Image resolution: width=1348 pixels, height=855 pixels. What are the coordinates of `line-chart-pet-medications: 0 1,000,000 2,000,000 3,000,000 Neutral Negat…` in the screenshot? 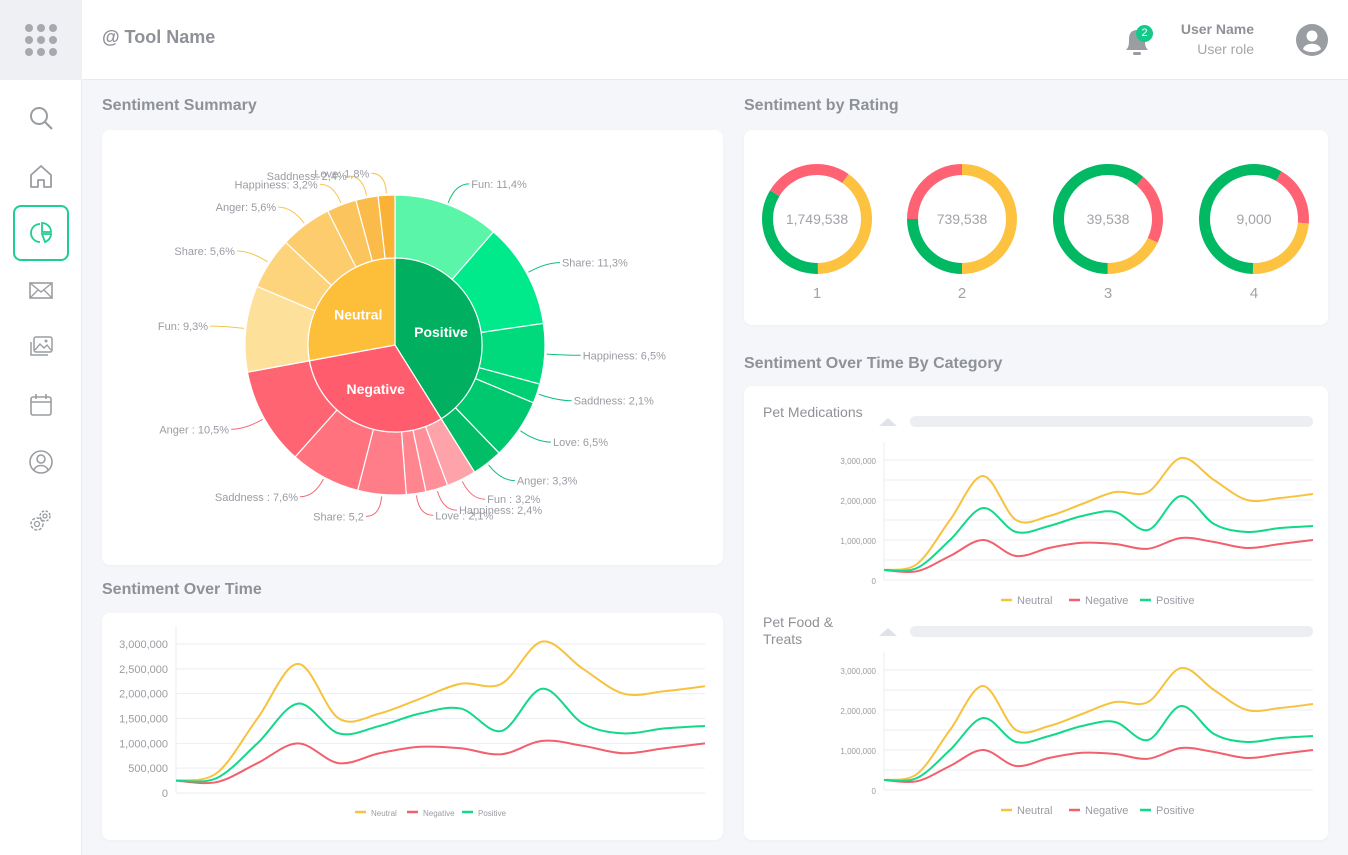 It's located at (1077, 524).